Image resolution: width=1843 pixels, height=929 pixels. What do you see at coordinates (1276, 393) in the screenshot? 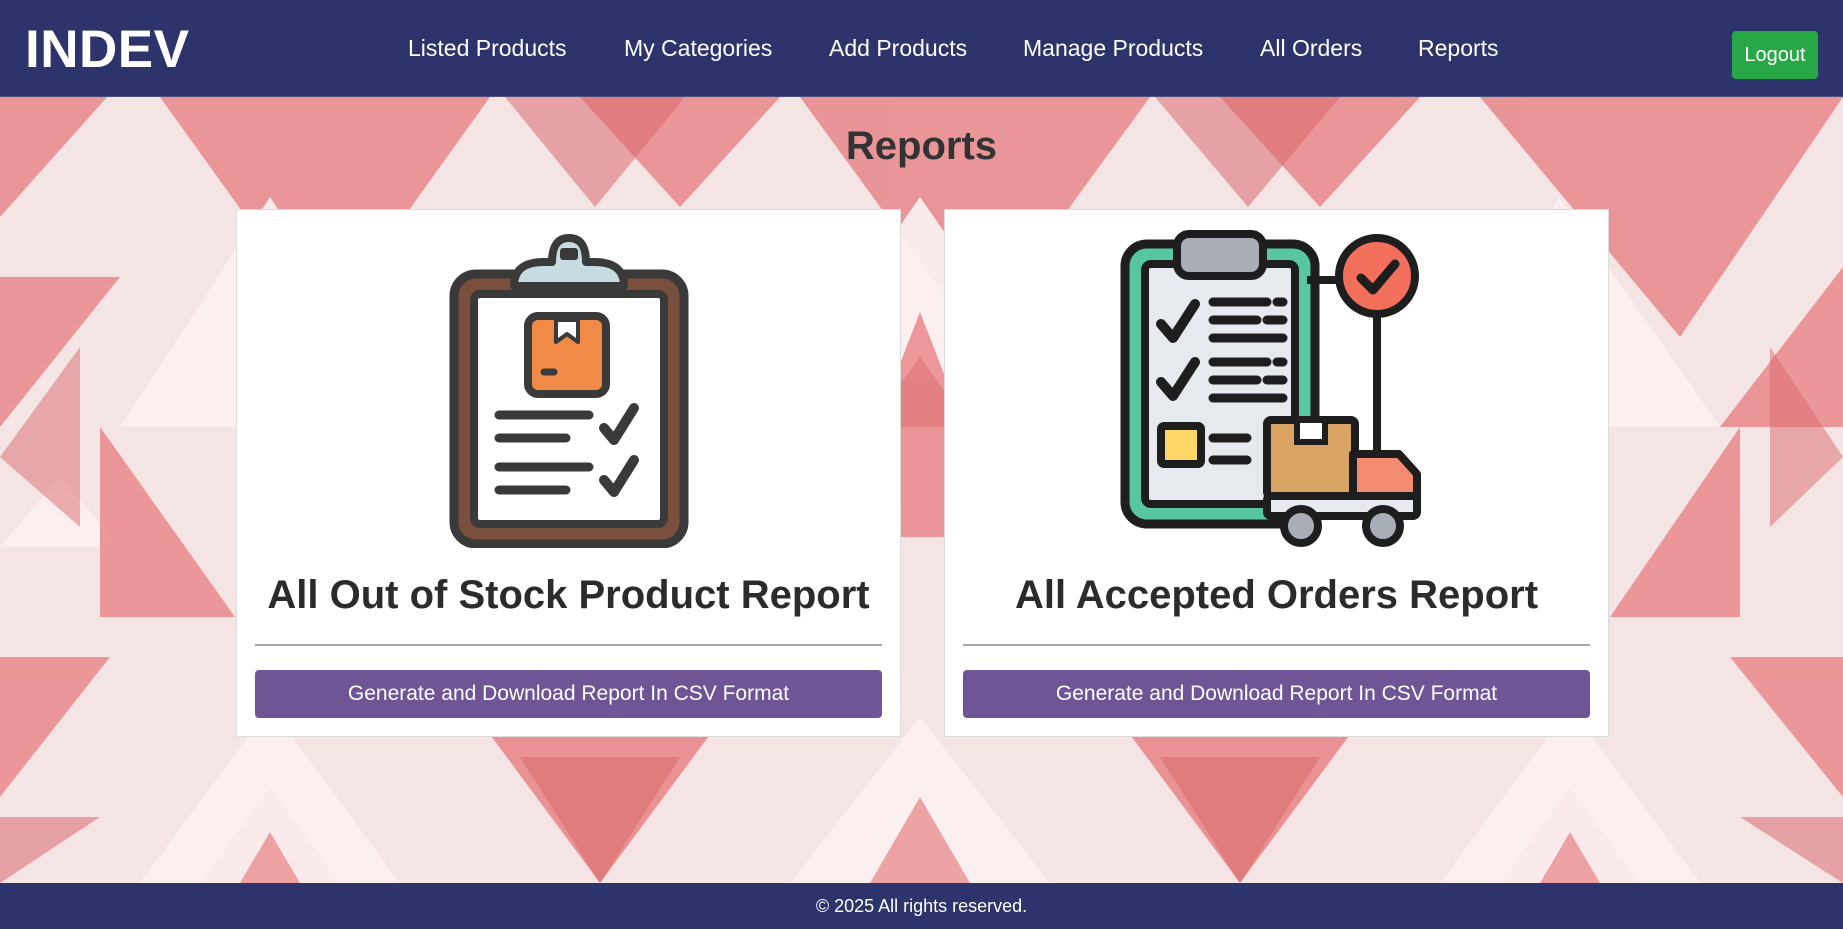
I see `delivery-checklist-icon` at bounding box center [1276, 393].